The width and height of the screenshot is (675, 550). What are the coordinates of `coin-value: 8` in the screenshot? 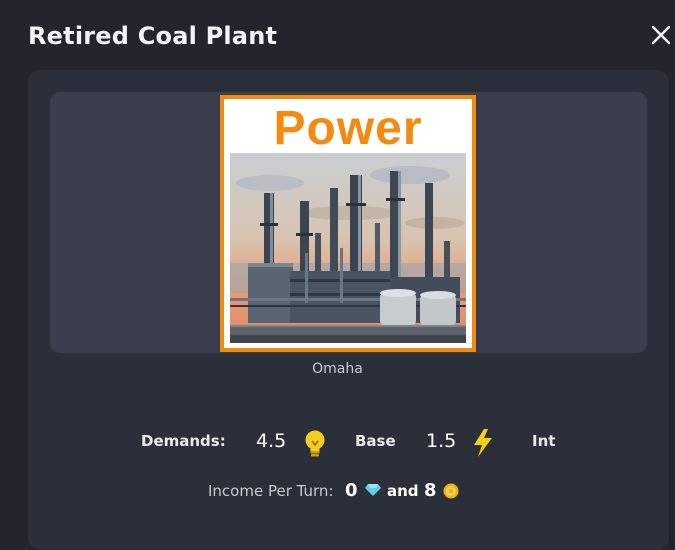 It's located at (430, 490).